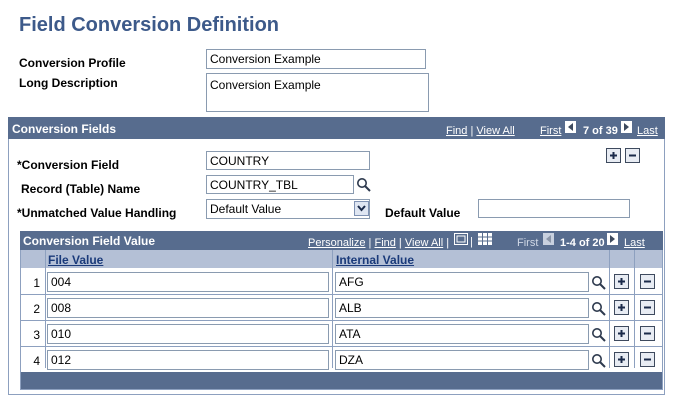 The height and width of the screenshot is (403, 682). I want to click on grid-nav: Personalize | Find | View All |, so click(379, 243).